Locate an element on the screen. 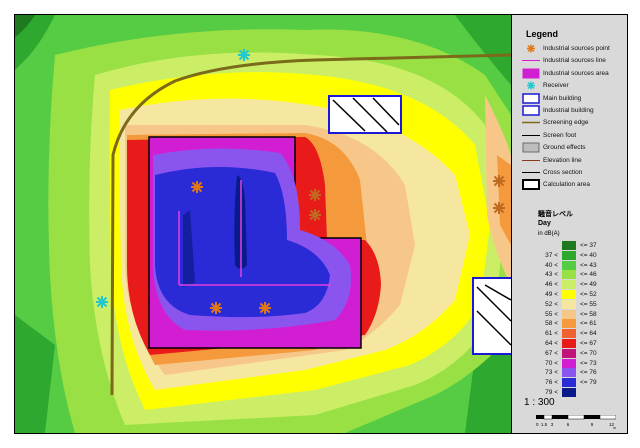 The width and height of the screenshot is (640, 448). noise-band-row: 46 < <= 49 is located at coordinates (581, 285).